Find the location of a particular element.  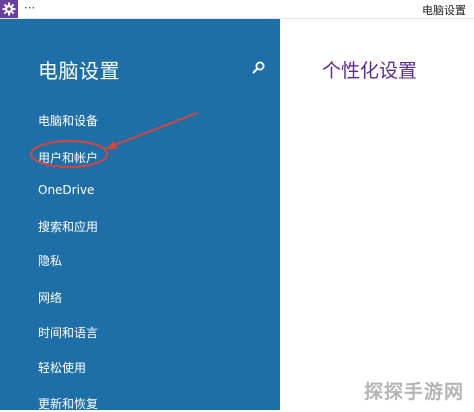

page-title: 个性化设置 is located at coordinates (370, 71).